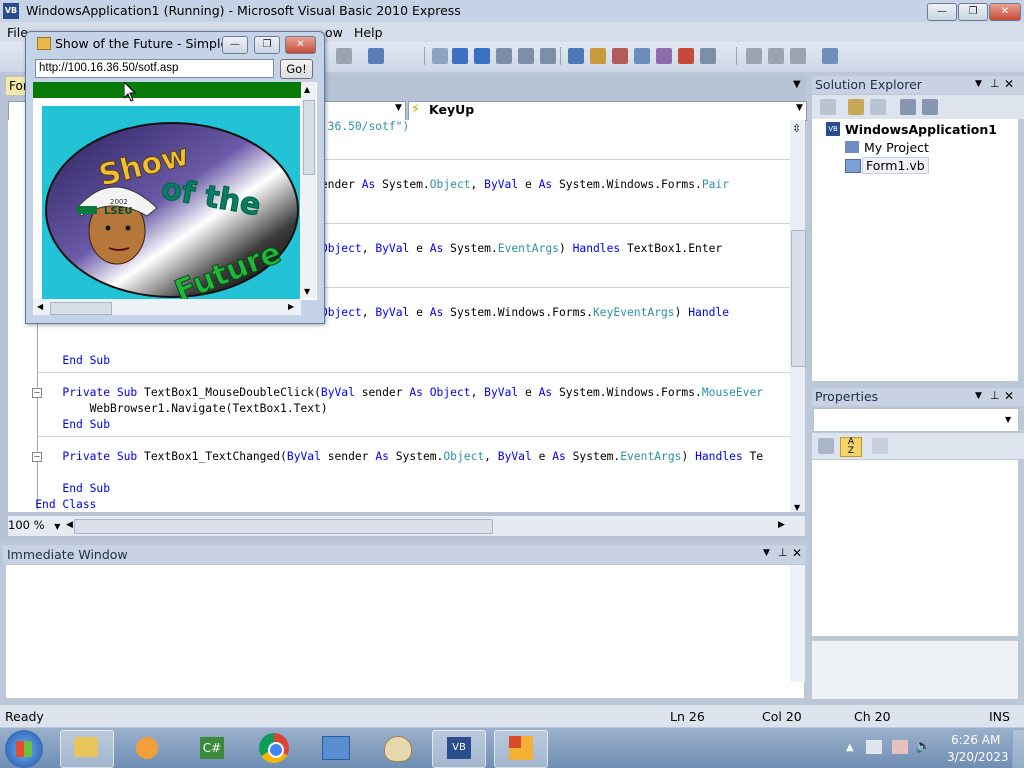  What do you see at coordinates (642, 56) in the screenshot?
I see `object-browser-icon` at bounding box center [642, 56].